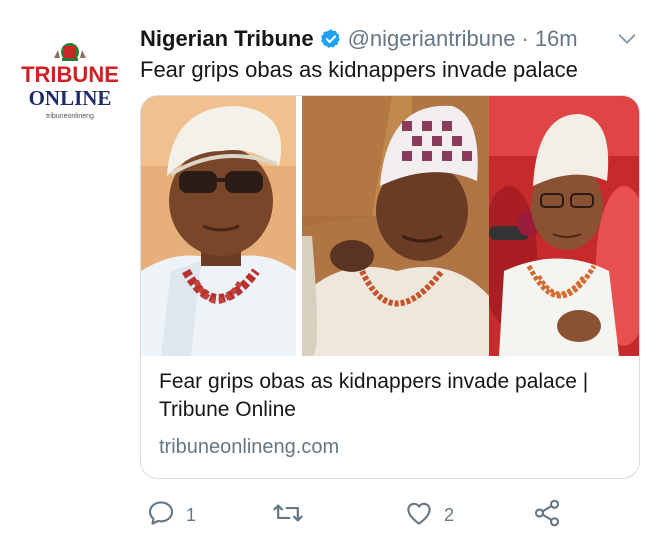 Image resolution: width=662 pixels, height=540 pixels. Describe the element at coordinates (161, 515) in the screenshot. I see `reply-icon` at that location.